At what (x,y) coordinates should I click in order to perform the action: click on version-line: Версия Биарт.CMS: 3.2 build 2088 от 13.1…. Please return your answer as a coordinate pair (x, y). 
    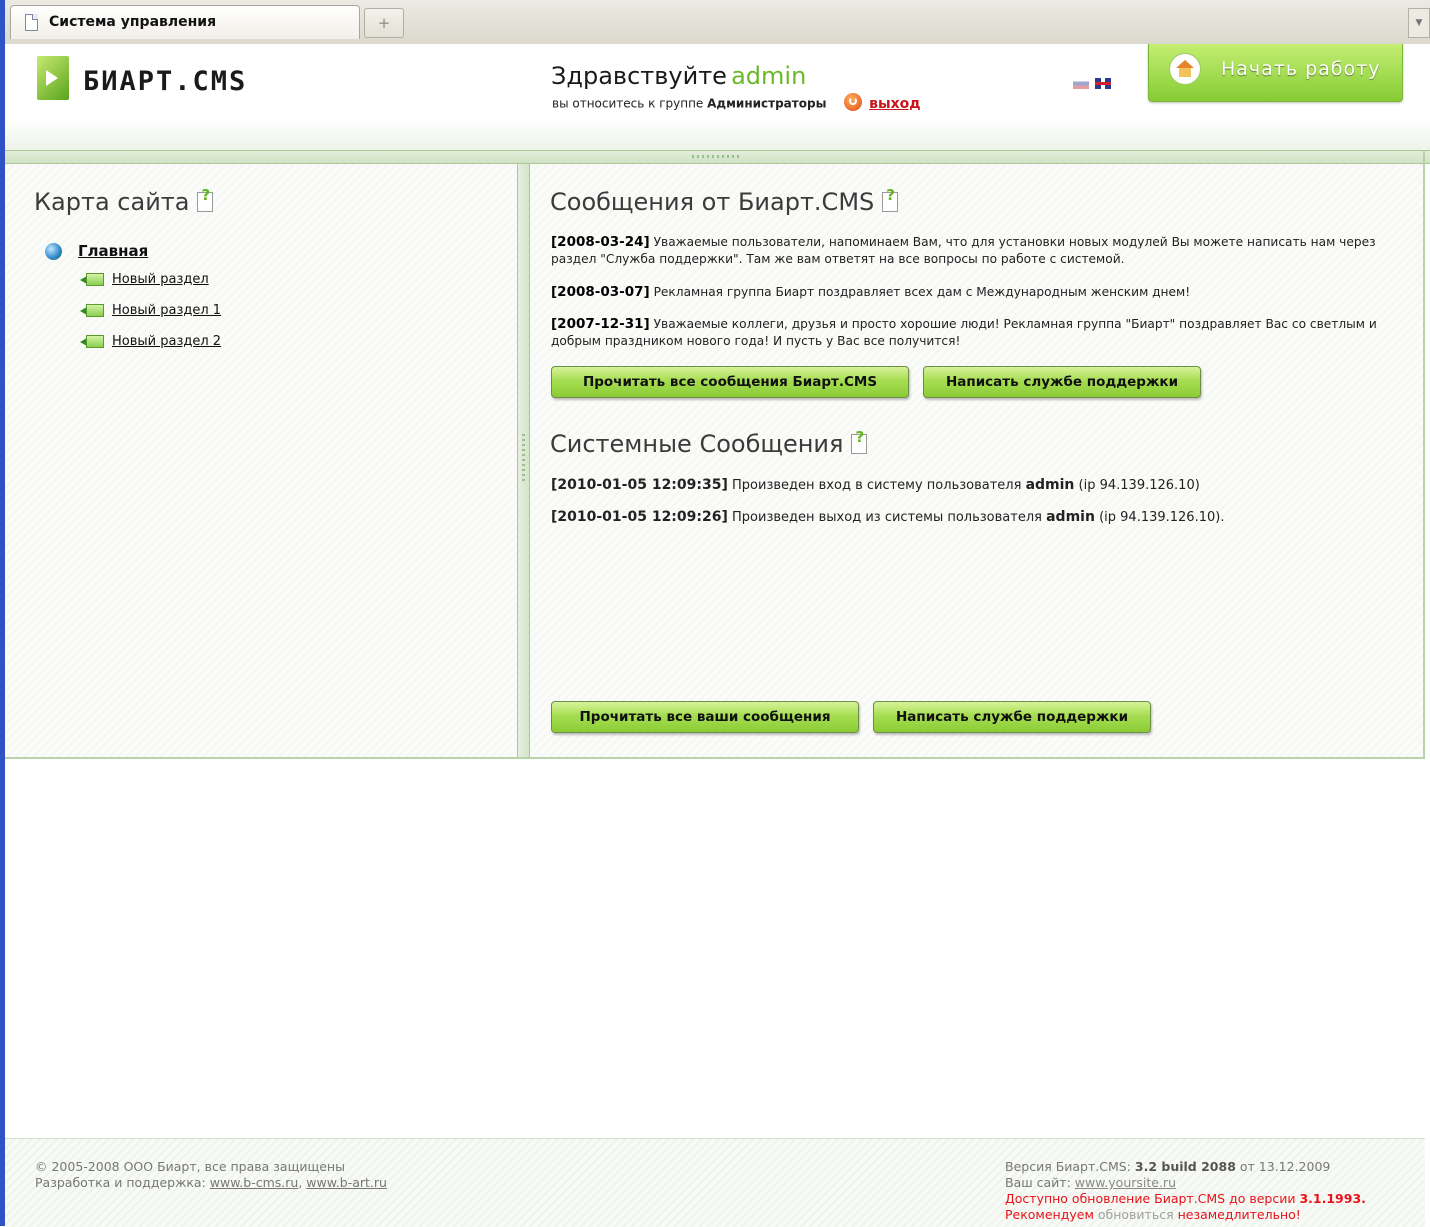
    Looking at the image, I should click on (1185, 1167).